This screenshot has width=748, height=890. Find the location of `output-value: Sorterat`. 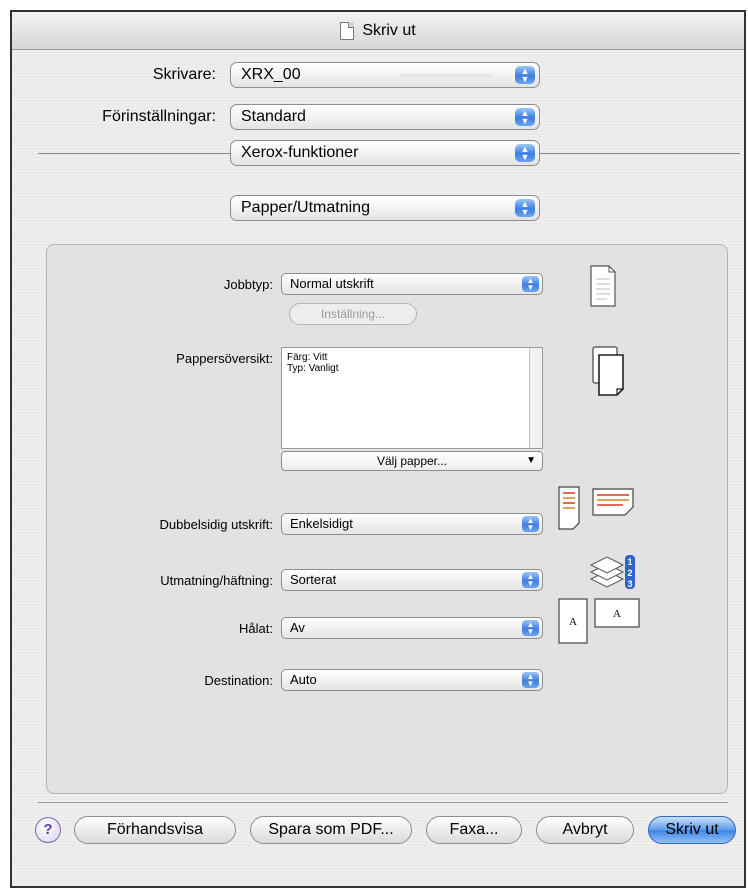

output-value: Sorterat is located at coordinates (313, 579).